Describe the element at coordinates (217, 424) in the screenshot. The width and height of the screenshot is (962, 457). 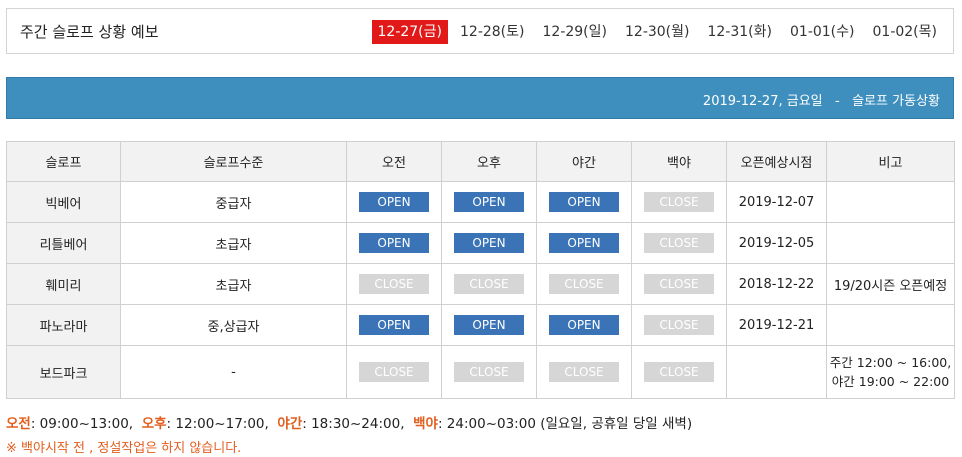
I see `legend-pm-time: : 12:00~17:00,` at that location.